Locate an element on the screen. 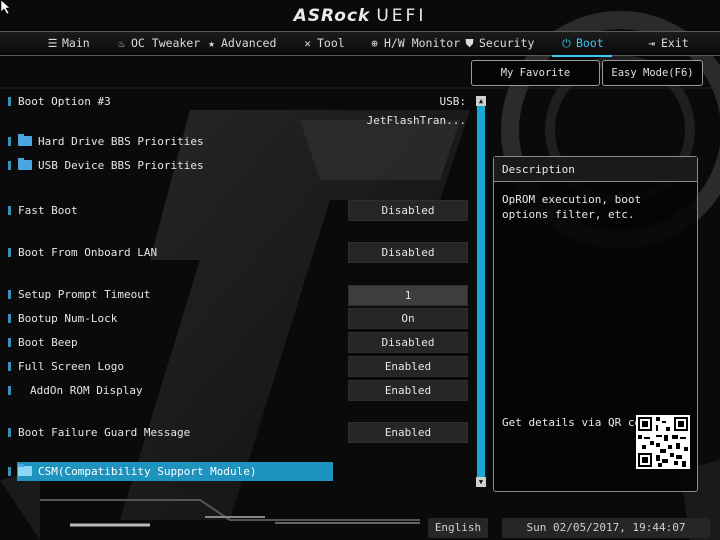 The image size is (720, 540). language-button: English is located at coordinates (458, 528).